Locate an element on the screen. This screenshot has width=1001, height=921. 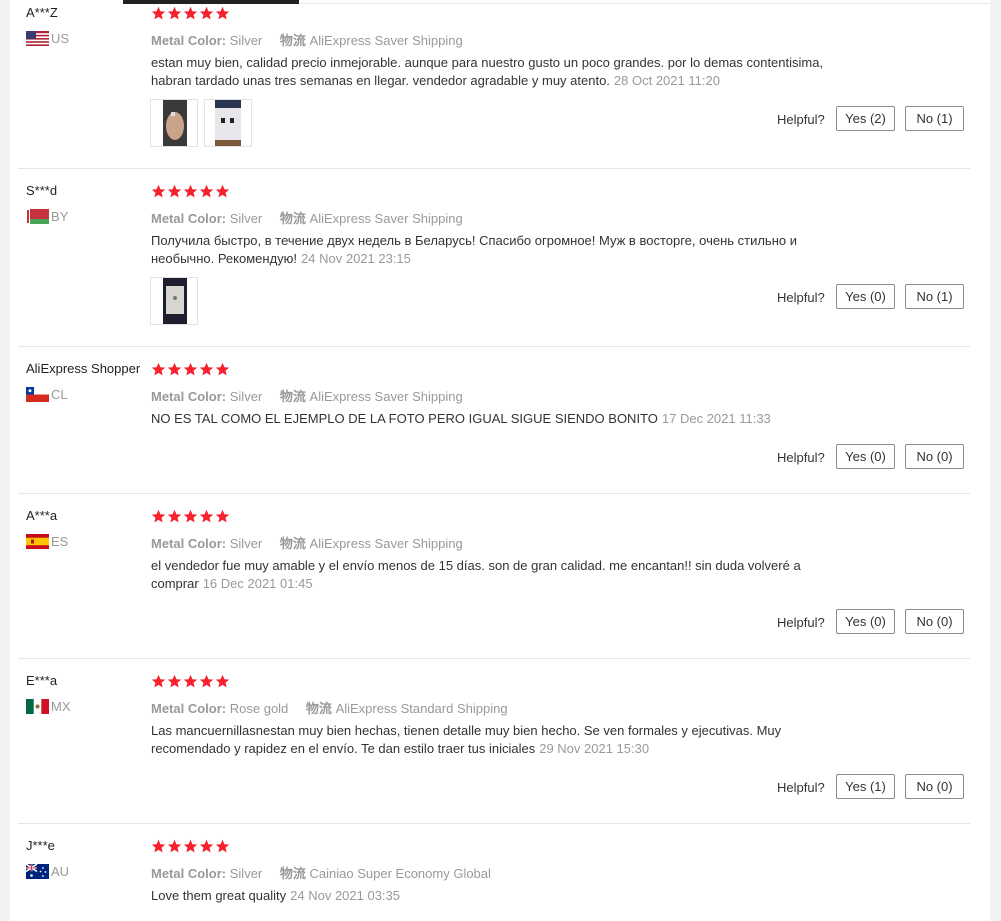
reviewer-name: A***a is located at coordinates (42, 515).